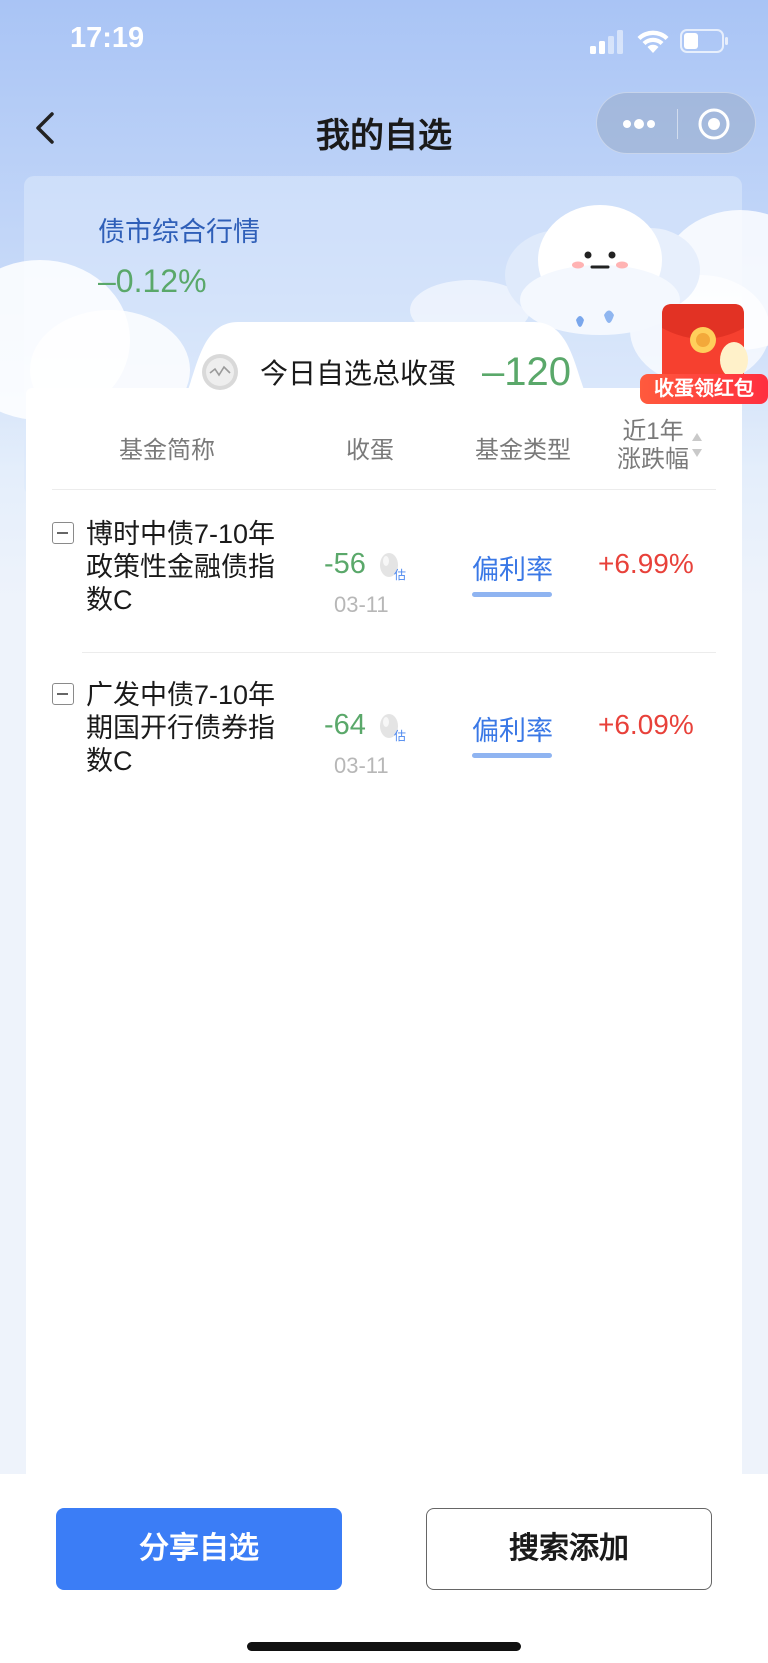  I want to click on miniapp-capsule, so click(676, 123).